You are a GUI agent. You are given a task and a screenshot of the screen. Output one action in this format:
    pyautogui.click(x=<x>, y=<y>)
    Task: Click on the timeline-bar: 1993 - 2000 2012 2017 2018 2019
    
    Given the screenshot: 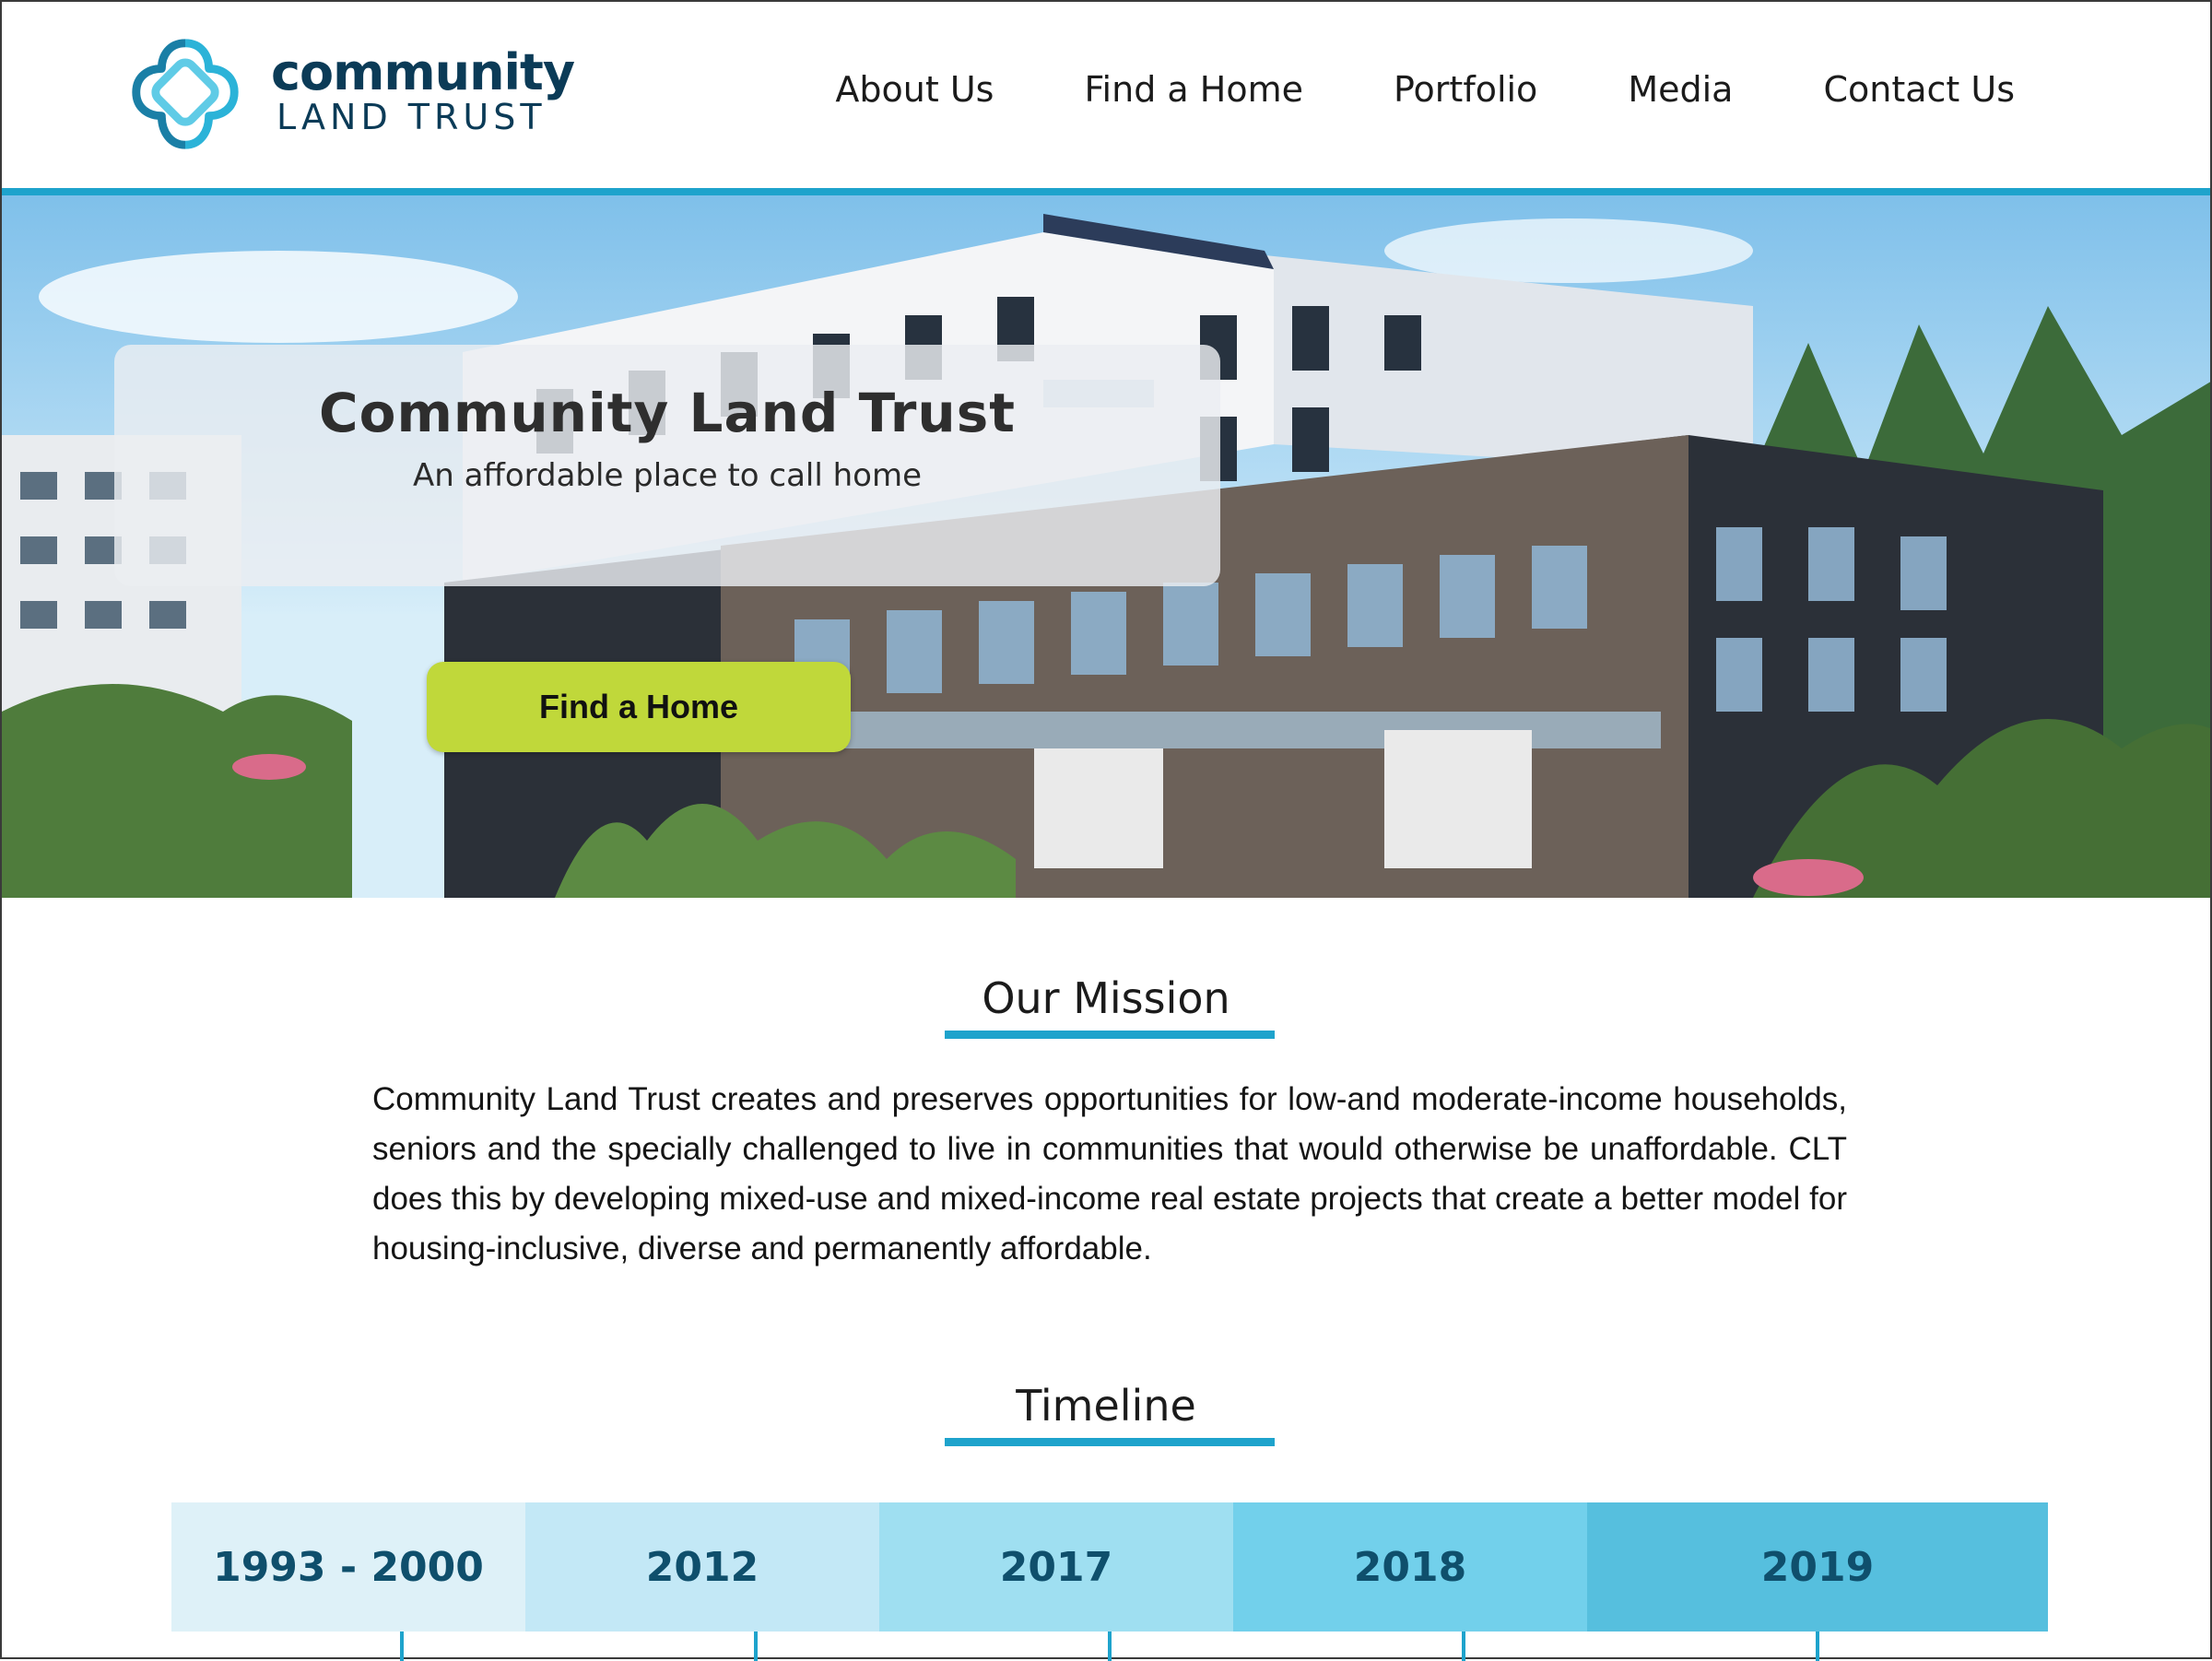 What is the action you would take?
    pyautogui.click(x=1109, y=1567)
    